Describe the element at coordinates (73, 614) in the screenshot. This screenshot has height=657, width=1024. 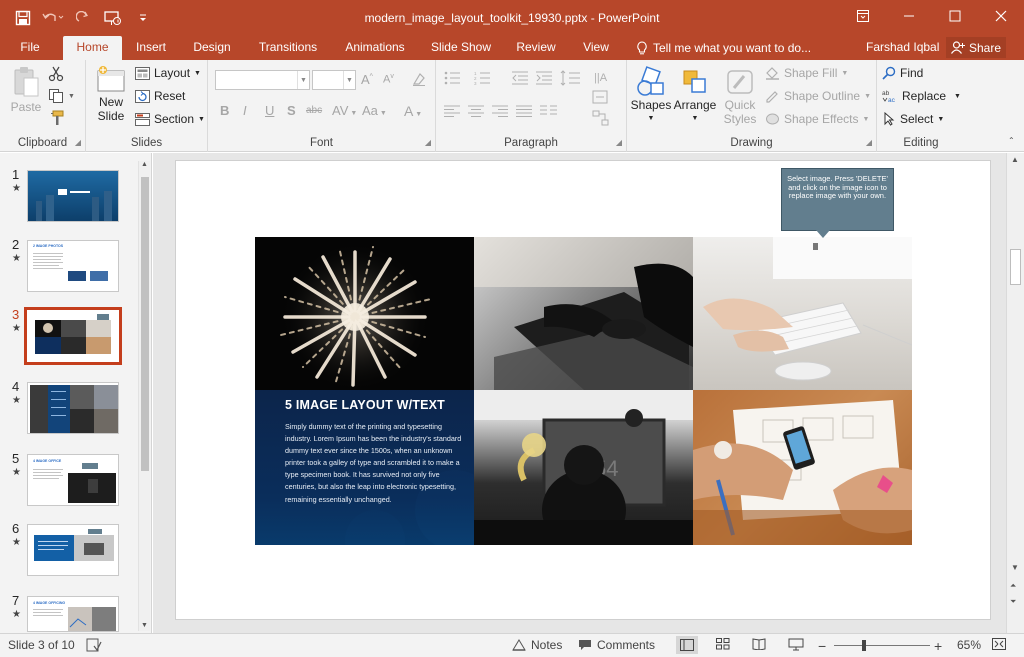
I see `slide-thumbnail-7: 4 IMAGE OFFICING` at that location.